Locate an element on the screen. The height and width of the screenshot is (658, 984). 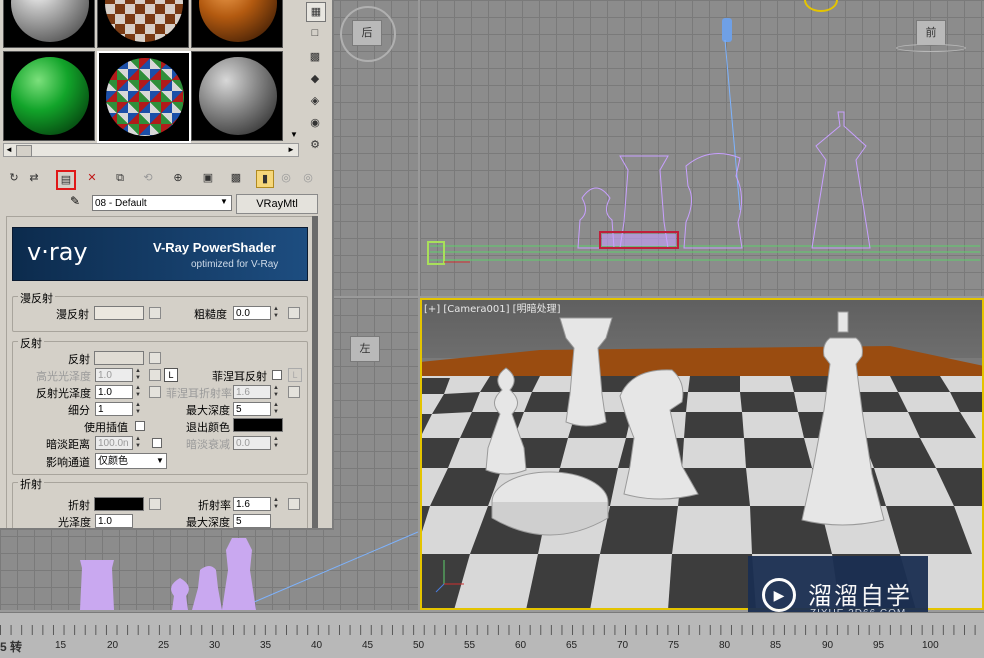
affect-channels-chevron-icon: ▼ is located at coordinates (160, 460).